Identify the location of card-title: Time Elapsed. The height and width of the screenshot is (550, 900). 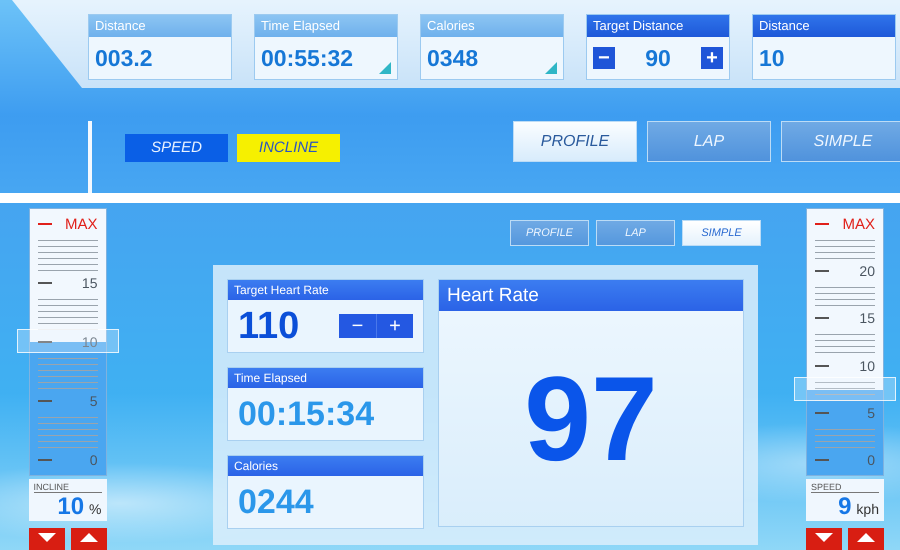
(325, 378).